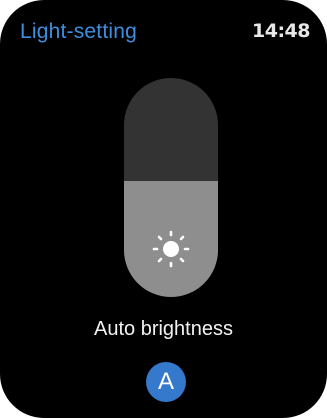  What do you see at coordinates (171, 249) in the screenshot?
I see `sun-icon` at bounding box center [171, 249].